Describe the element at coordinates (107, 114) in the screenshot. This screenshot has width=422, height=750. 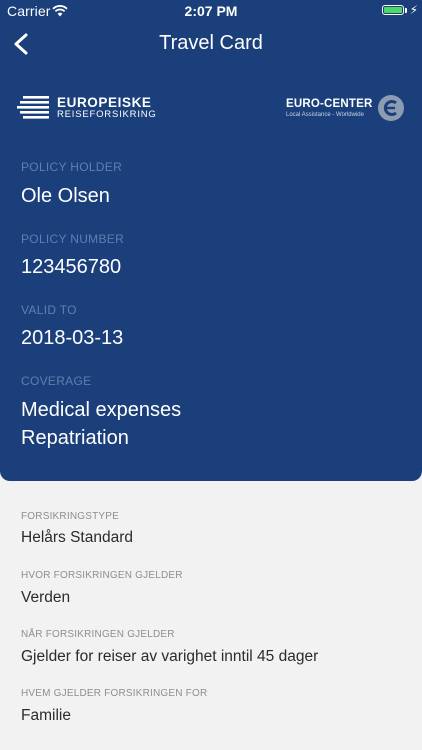
I see `europeiske-brand-sub: REISEFORSIKRING` at that location.